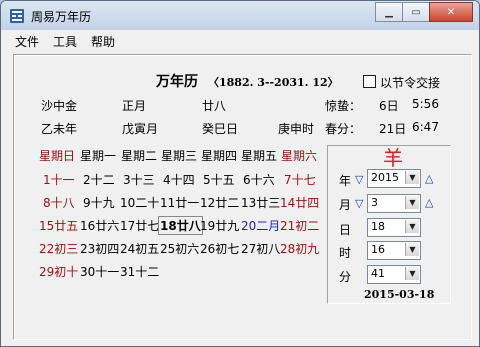 This screenshot has height=347, width=480. Describe the element at coordinates (179, 248) in the screenshot. I see `day-cell: 25初六` at that location.